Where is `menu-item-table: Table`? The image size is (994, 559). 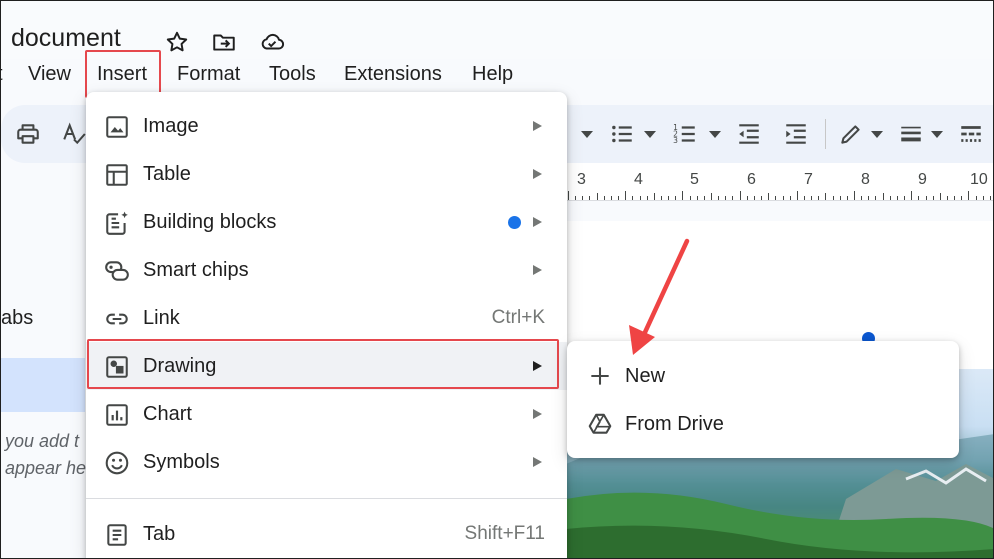
menu-item-table: Table is located at coordinates (326, 174).